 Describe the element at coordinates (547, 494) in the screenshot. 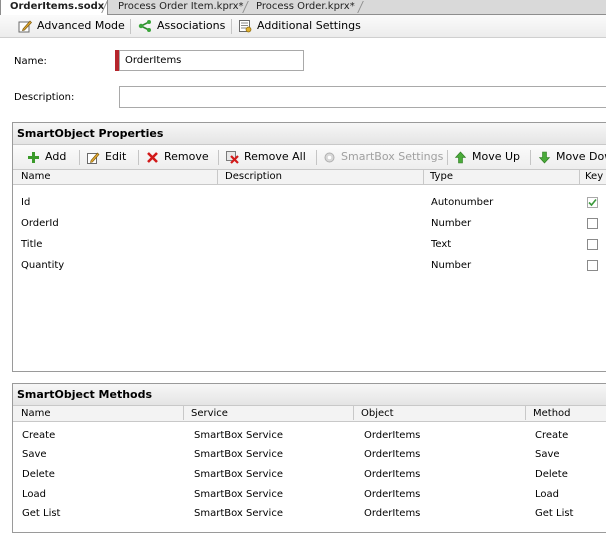

I see `method-method: Load` at that location.